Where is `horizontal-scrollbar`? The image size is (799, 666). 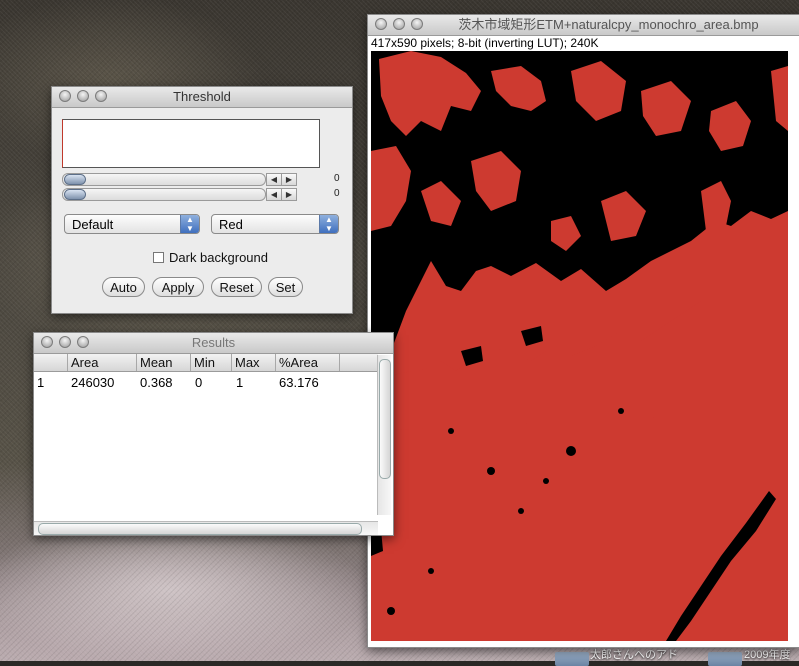
horizontal-scrollbar is located at coordinates (206, 528).